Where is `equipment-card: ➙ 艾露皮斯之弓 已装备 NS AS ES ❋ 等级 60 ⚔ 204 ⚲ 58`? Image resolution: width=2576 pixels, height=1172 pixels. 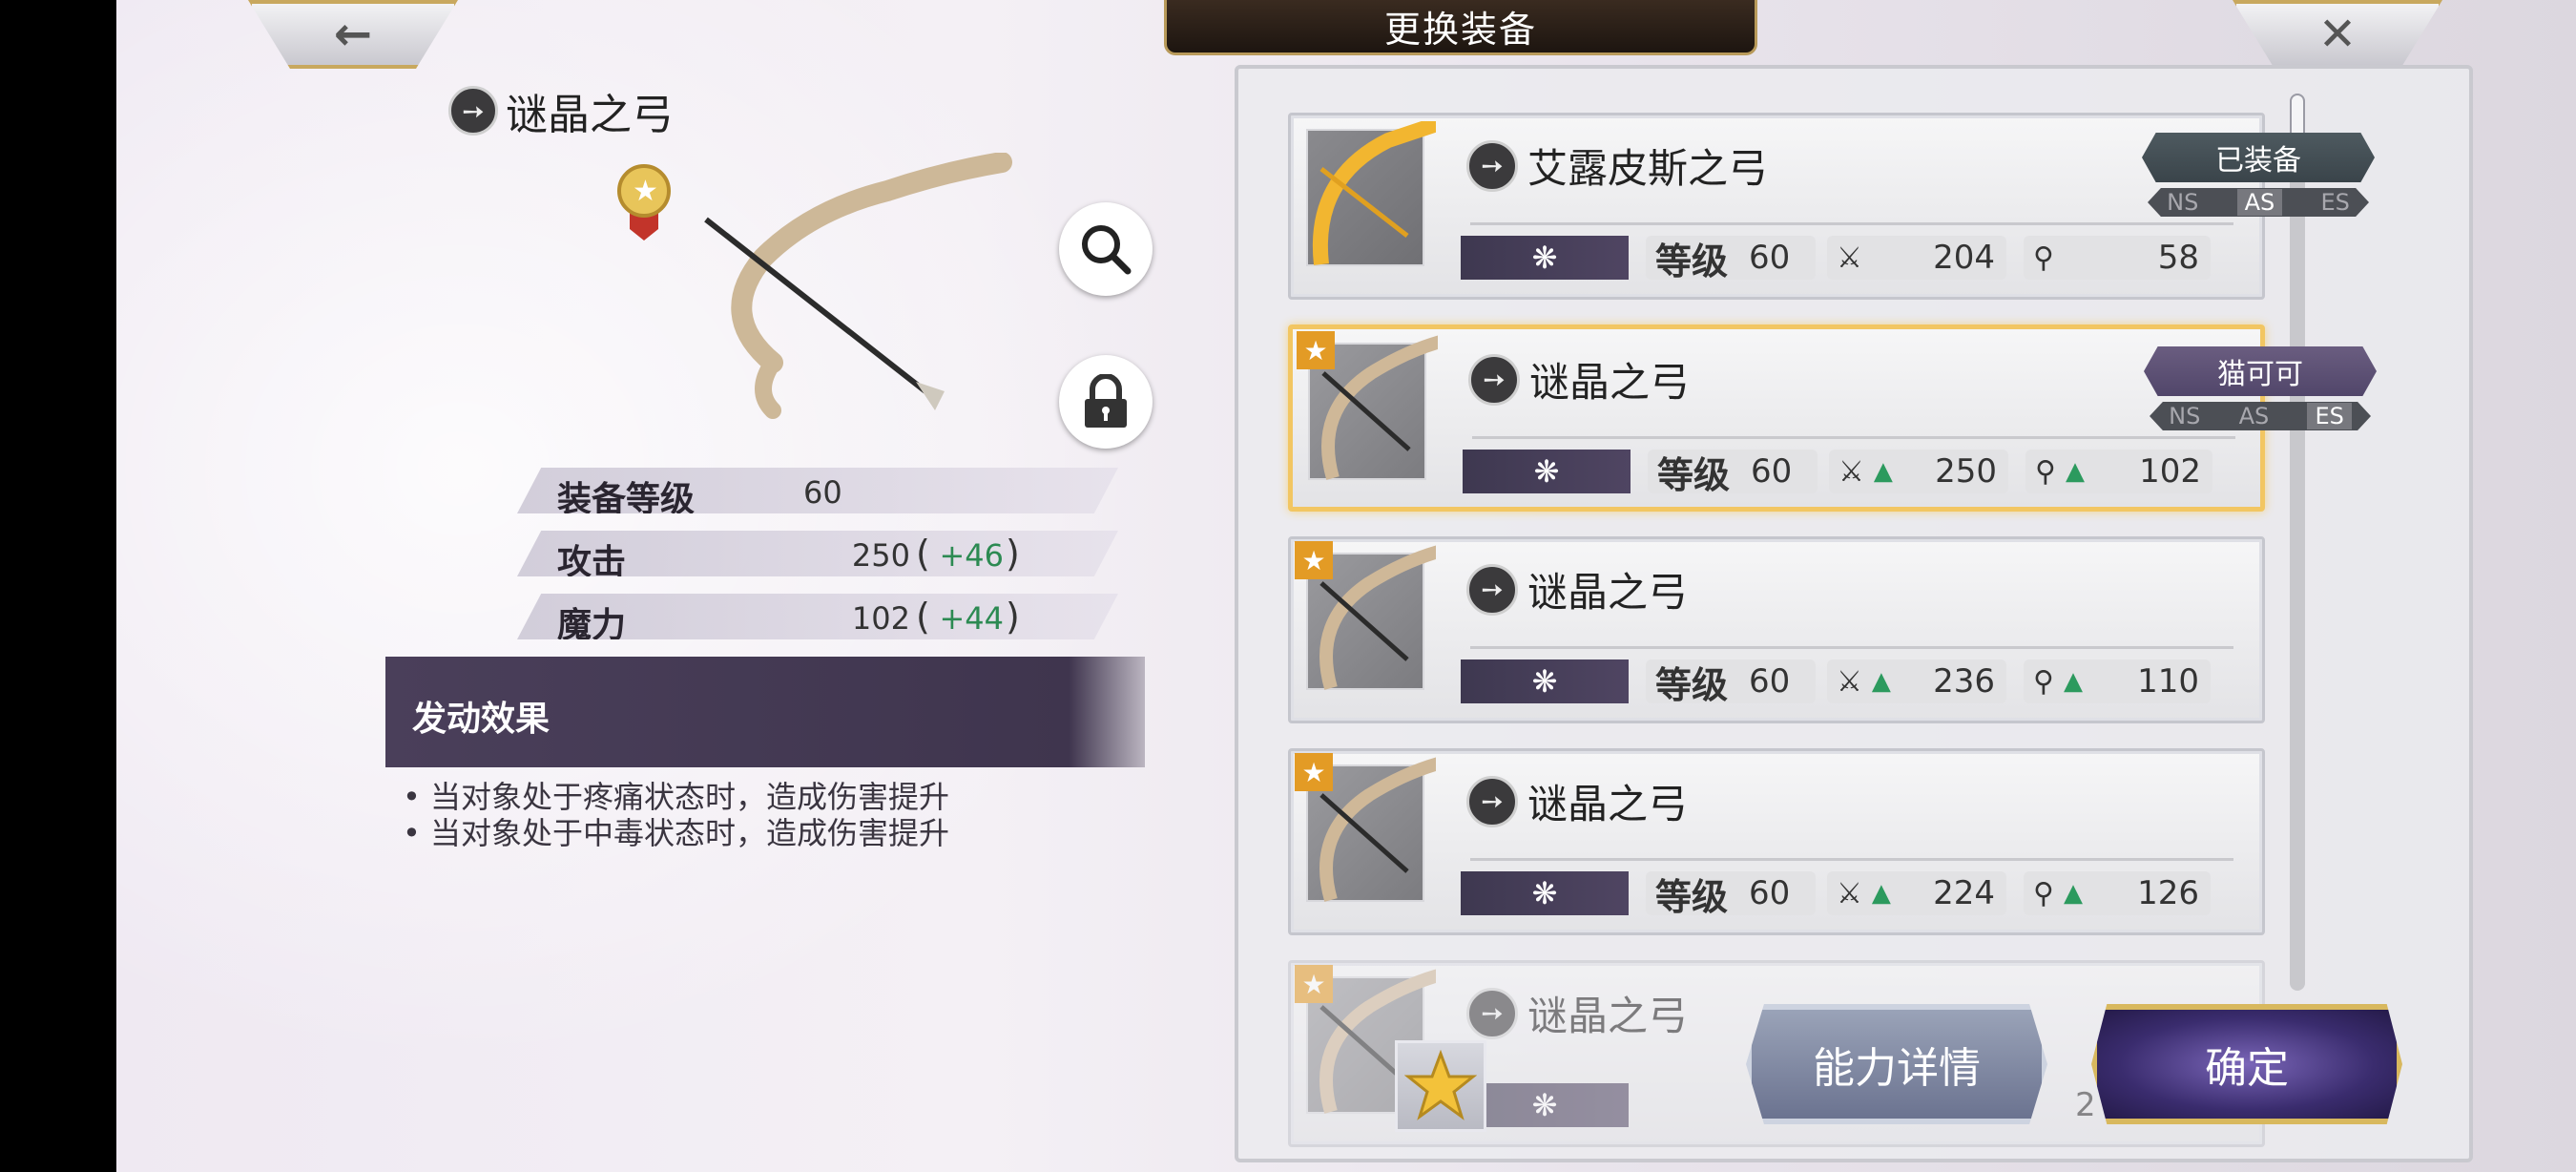 equipment-card: ➙ 艾露皮斯之弓 已装备 NS AS ES ❋ 等级 60 ⚔ 204 ⚲ 58 is located at coordinates (1831, 206).